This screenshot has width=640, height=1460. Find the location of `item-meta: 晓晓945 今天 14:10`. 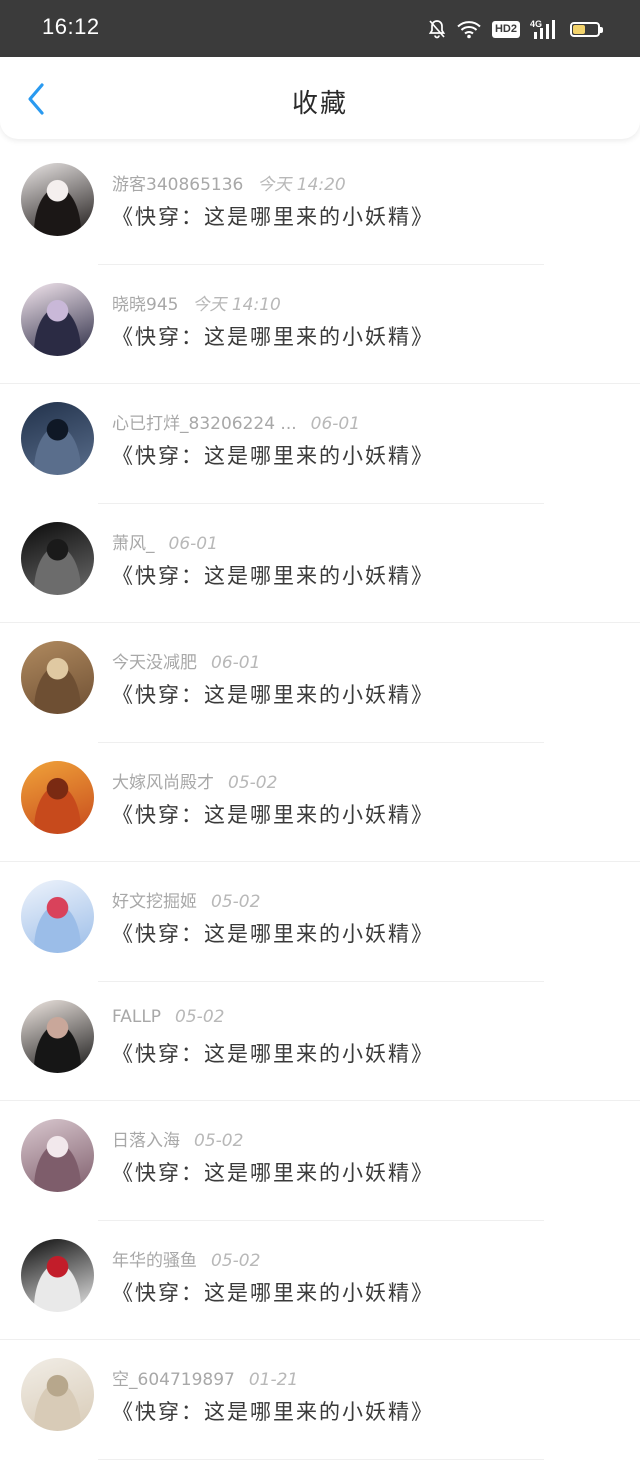

item-meta: 晓晓945 今天 14:10 is located at coordinates (196, 302).